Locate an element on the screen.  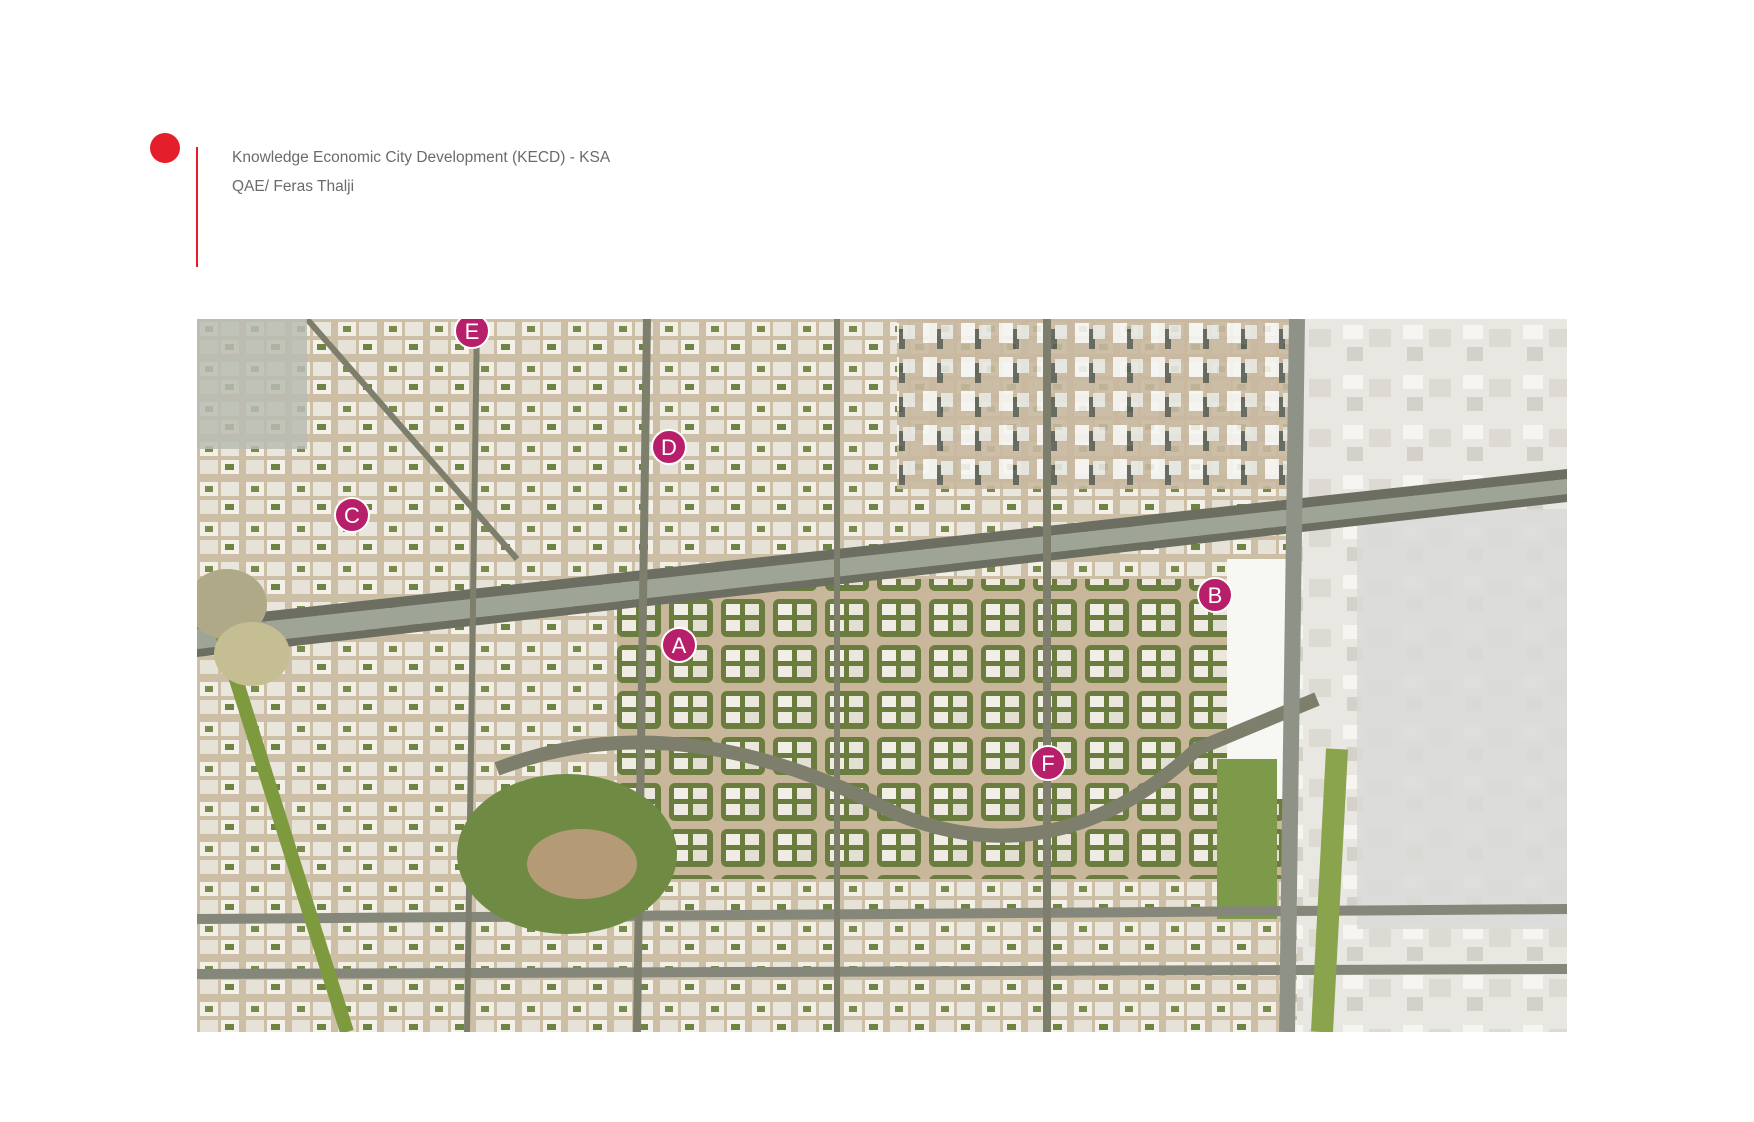
accent-rule is located at coordinates (197, 207).